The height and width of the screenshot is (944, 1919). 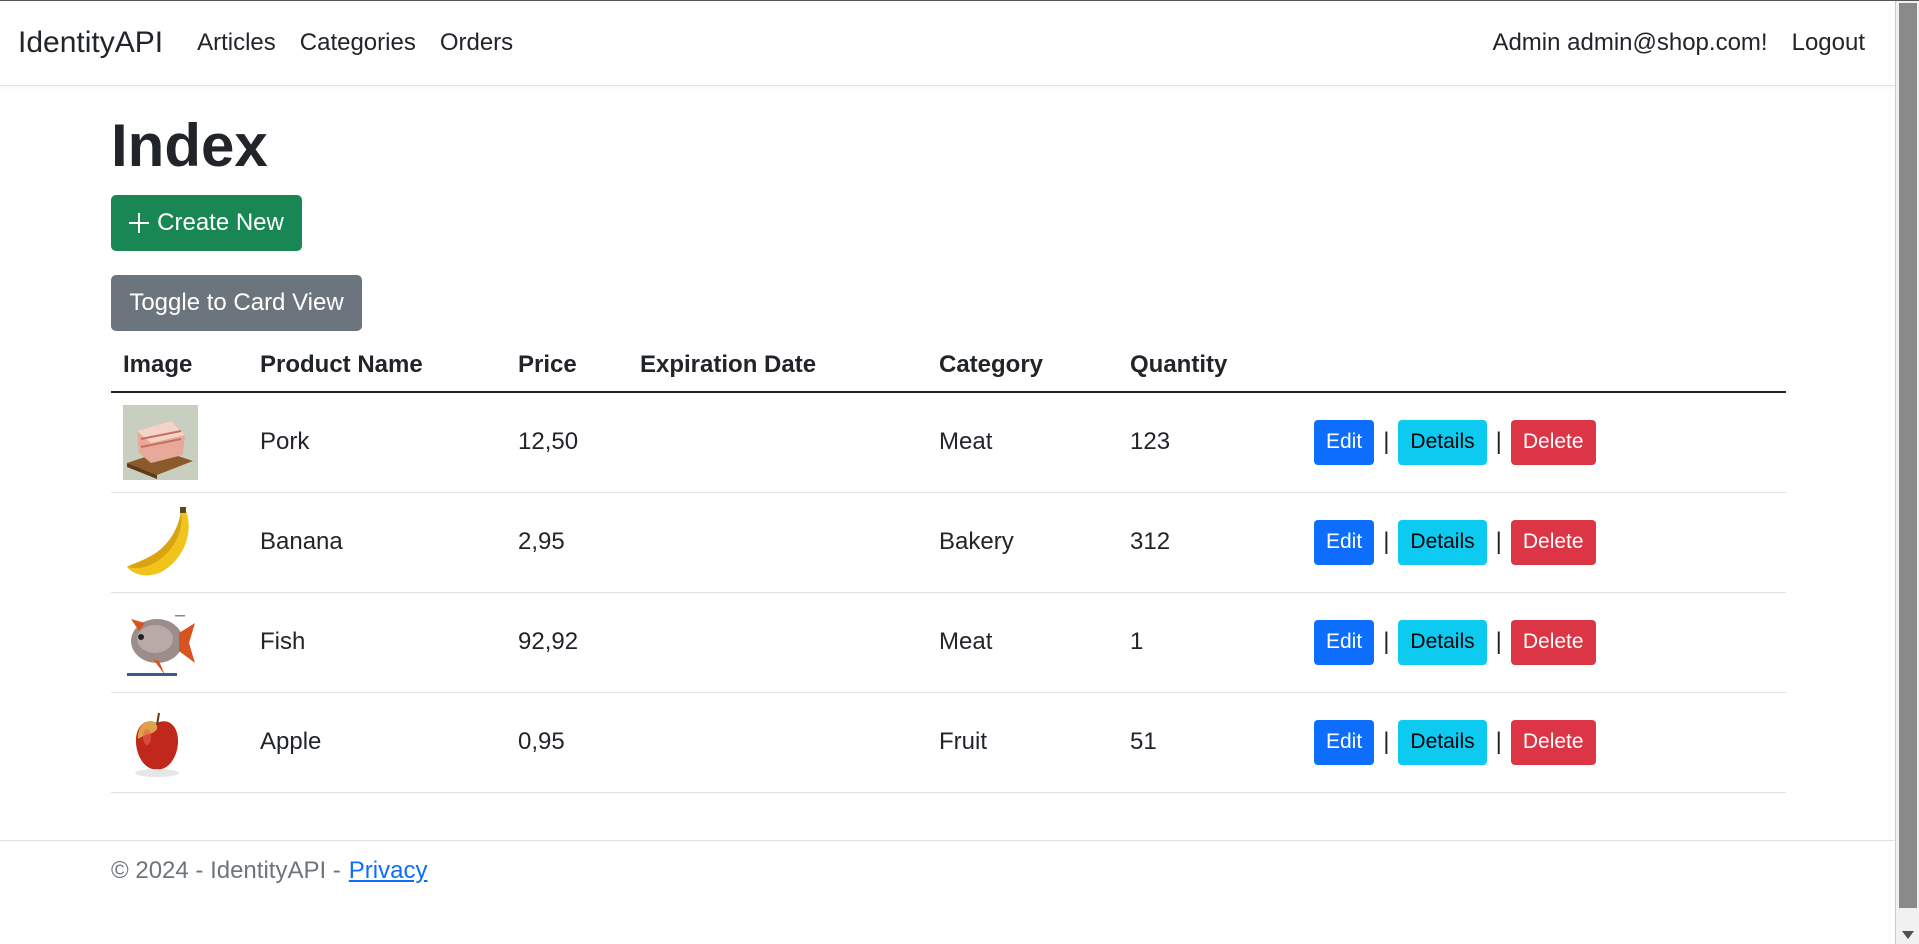 What do you see at coordinates (1544, 365) in the screenshot?
I see `header-actions` at bounding box center [1544, 365].